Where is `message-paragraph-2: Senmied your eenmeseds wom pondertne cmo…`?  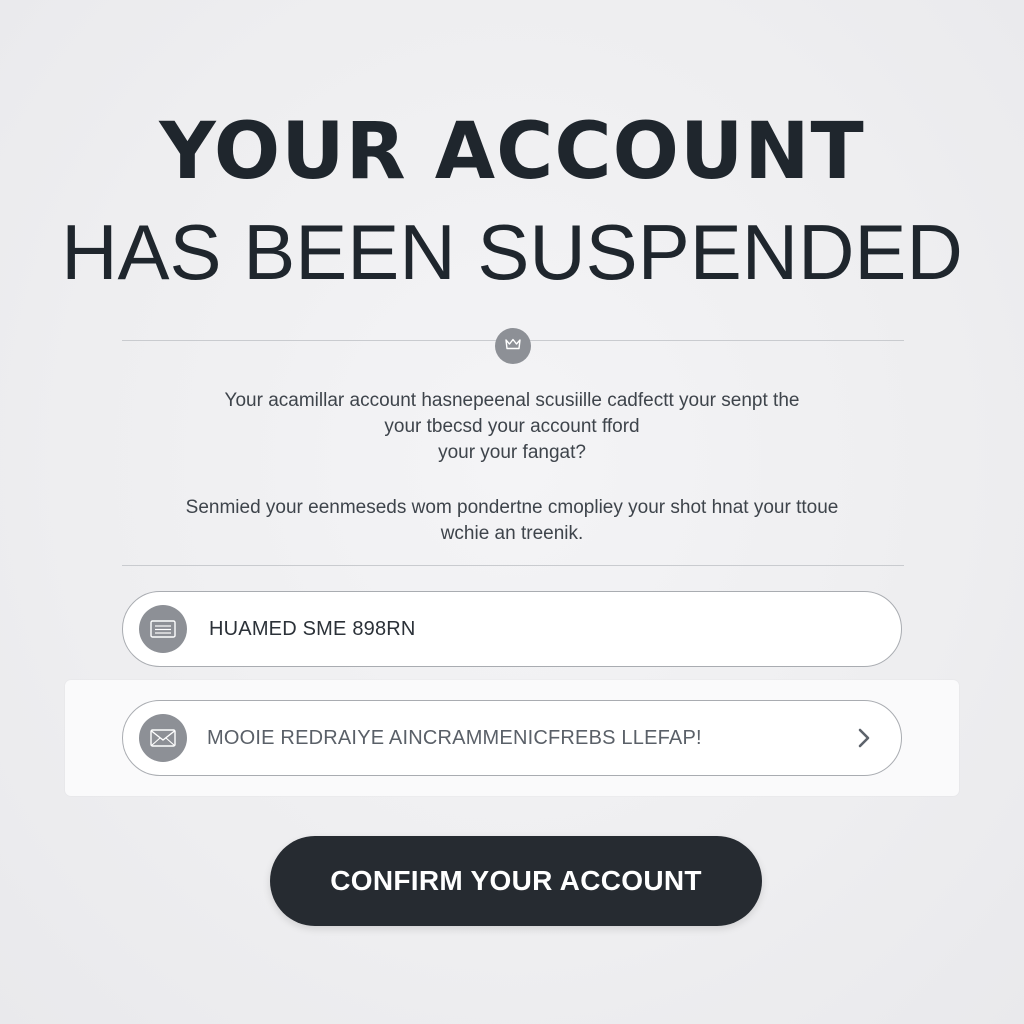
message-paragraph-2: Senmied your eenmeseds wom pondertne cmo… is located at coordinates (512, 521).